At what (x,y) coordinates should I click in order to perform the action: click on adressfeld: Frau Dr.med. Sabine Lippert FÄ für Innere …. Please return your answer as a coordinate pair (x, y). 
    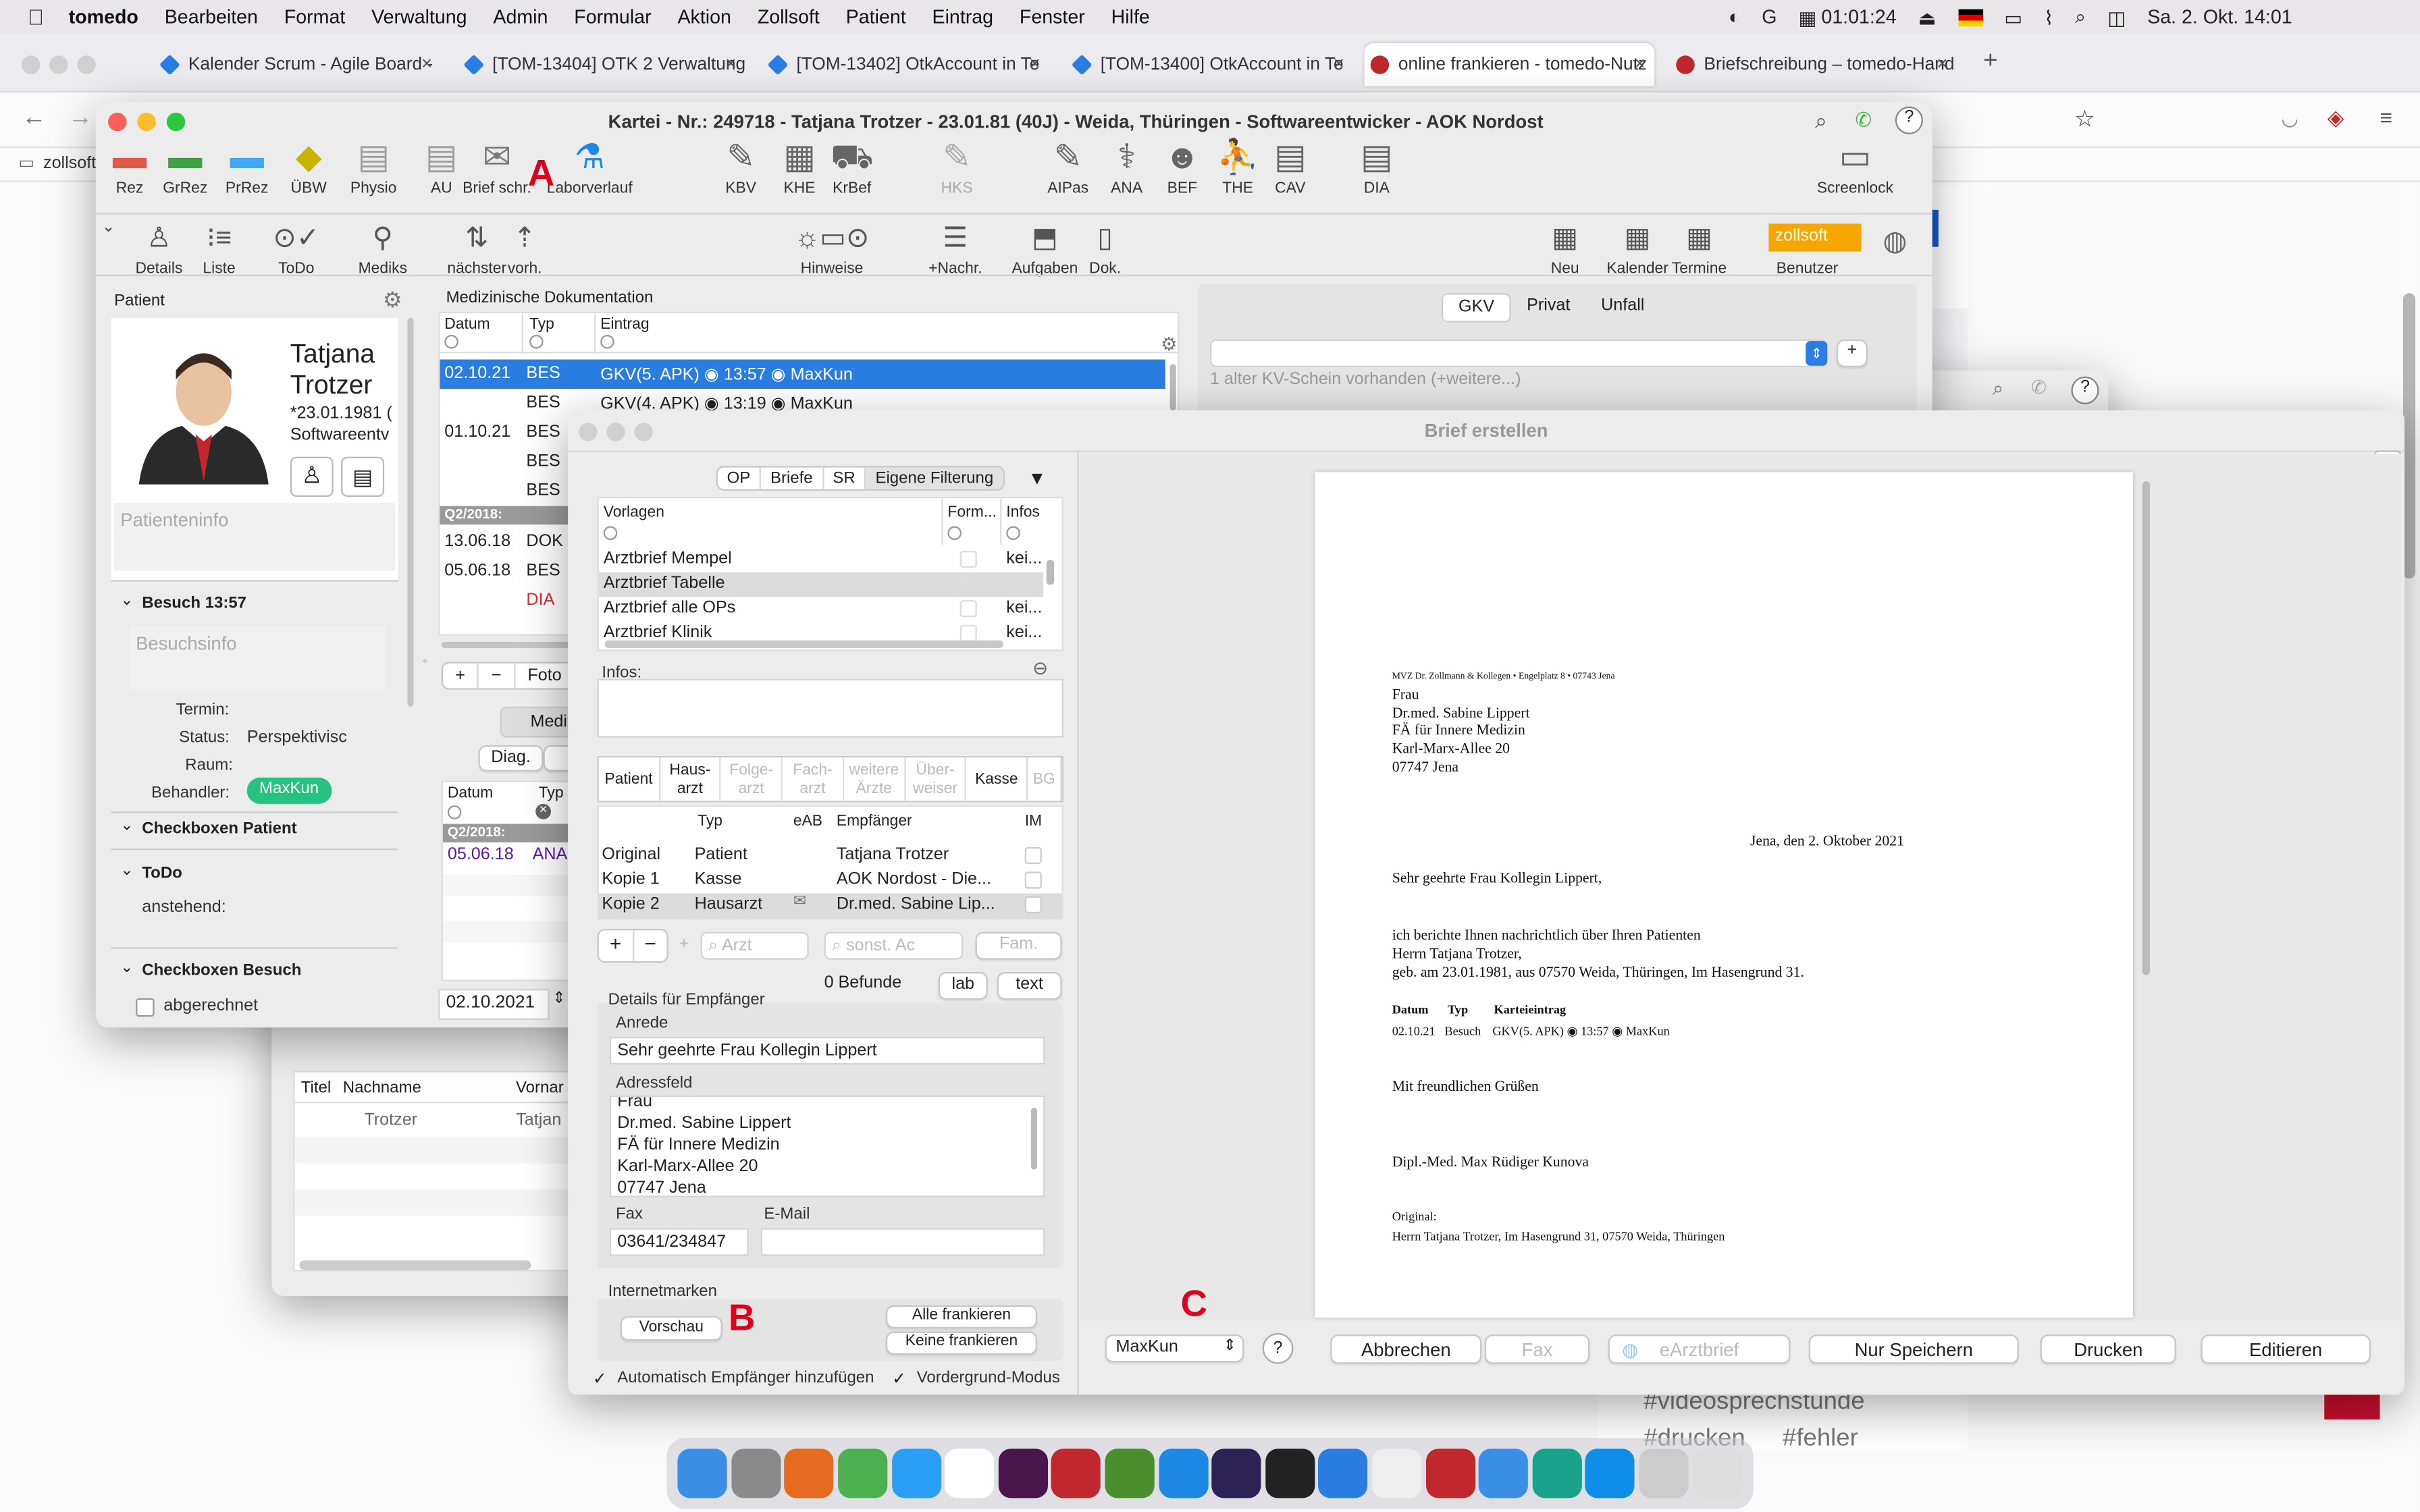
    Looking at the image, I should click on (827, 1146).